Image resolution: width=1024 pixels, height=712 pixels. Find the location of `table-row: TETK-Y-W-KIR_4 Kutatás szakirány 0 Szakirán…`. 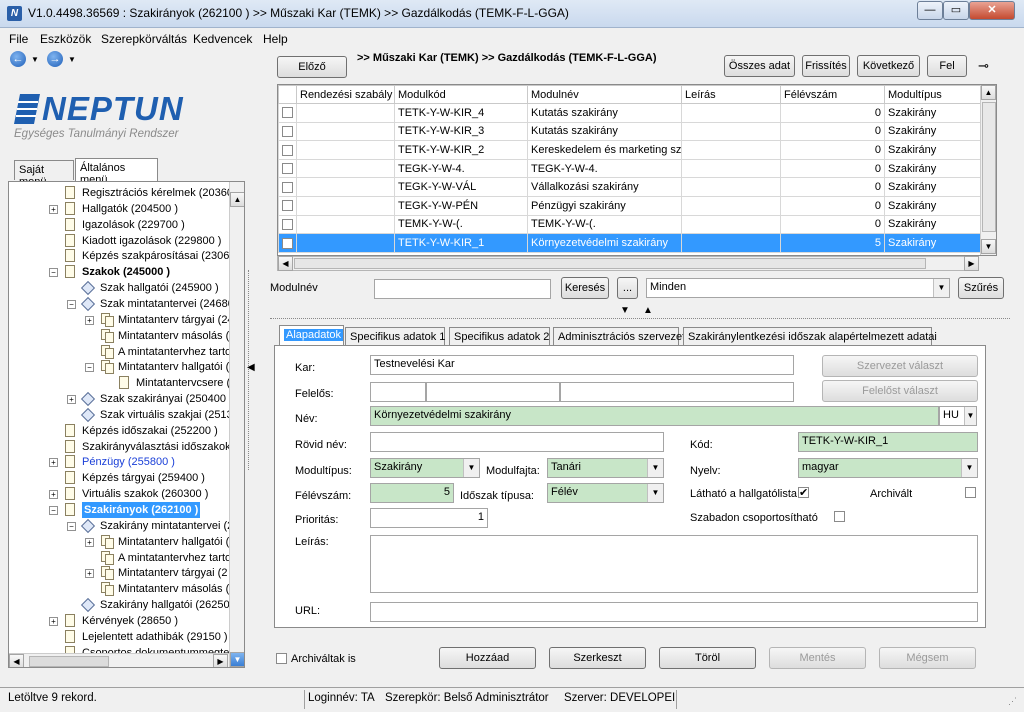

table-row: TETK-Y-W-KIR_4 Kutatás szakirány 0 Szakirán… is located at coordinates (629, 113).